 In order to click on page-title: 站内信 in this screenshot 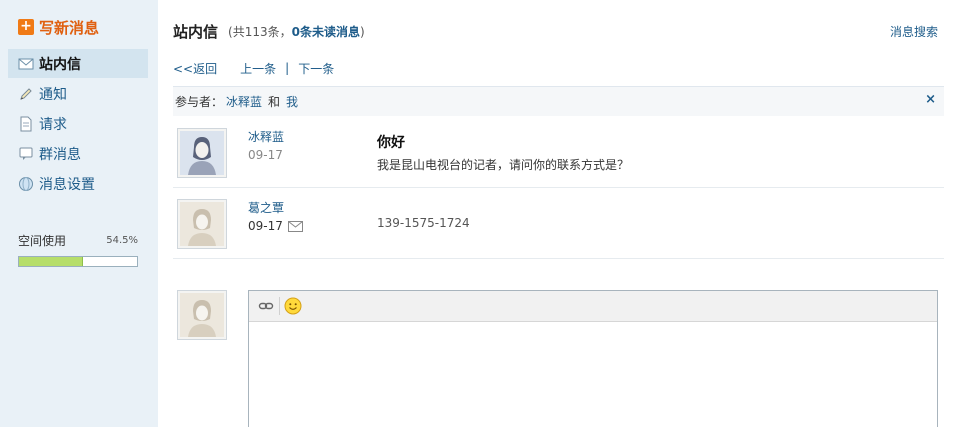, I will do `click(196, 31)`.